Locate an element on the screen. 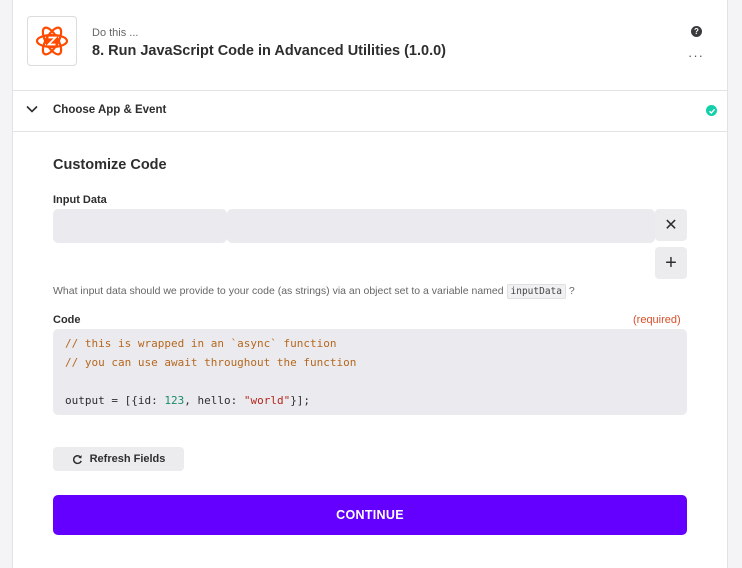 The image size is (742, 568). atom-icon is located at coordinates (52, 41).